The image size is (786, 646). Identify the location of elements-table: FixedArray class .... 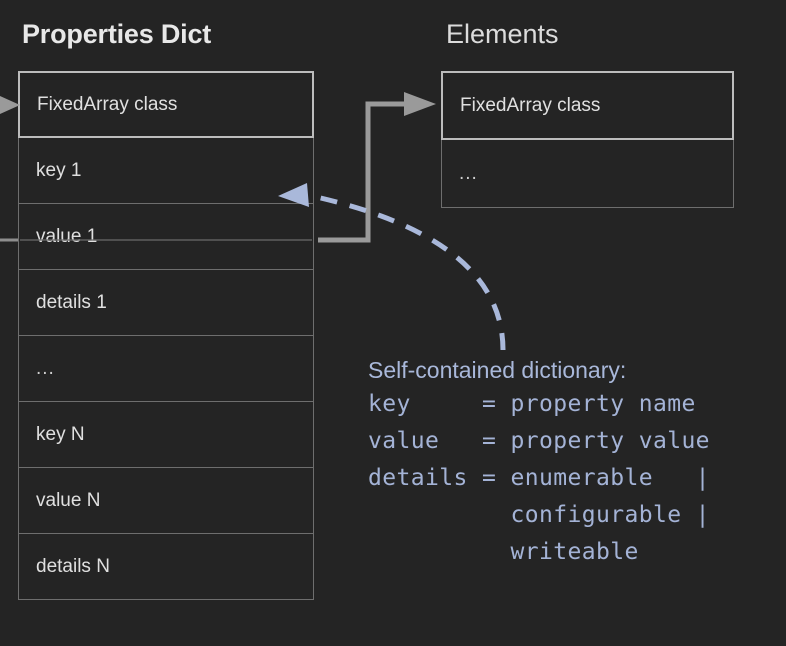
(587, 139).